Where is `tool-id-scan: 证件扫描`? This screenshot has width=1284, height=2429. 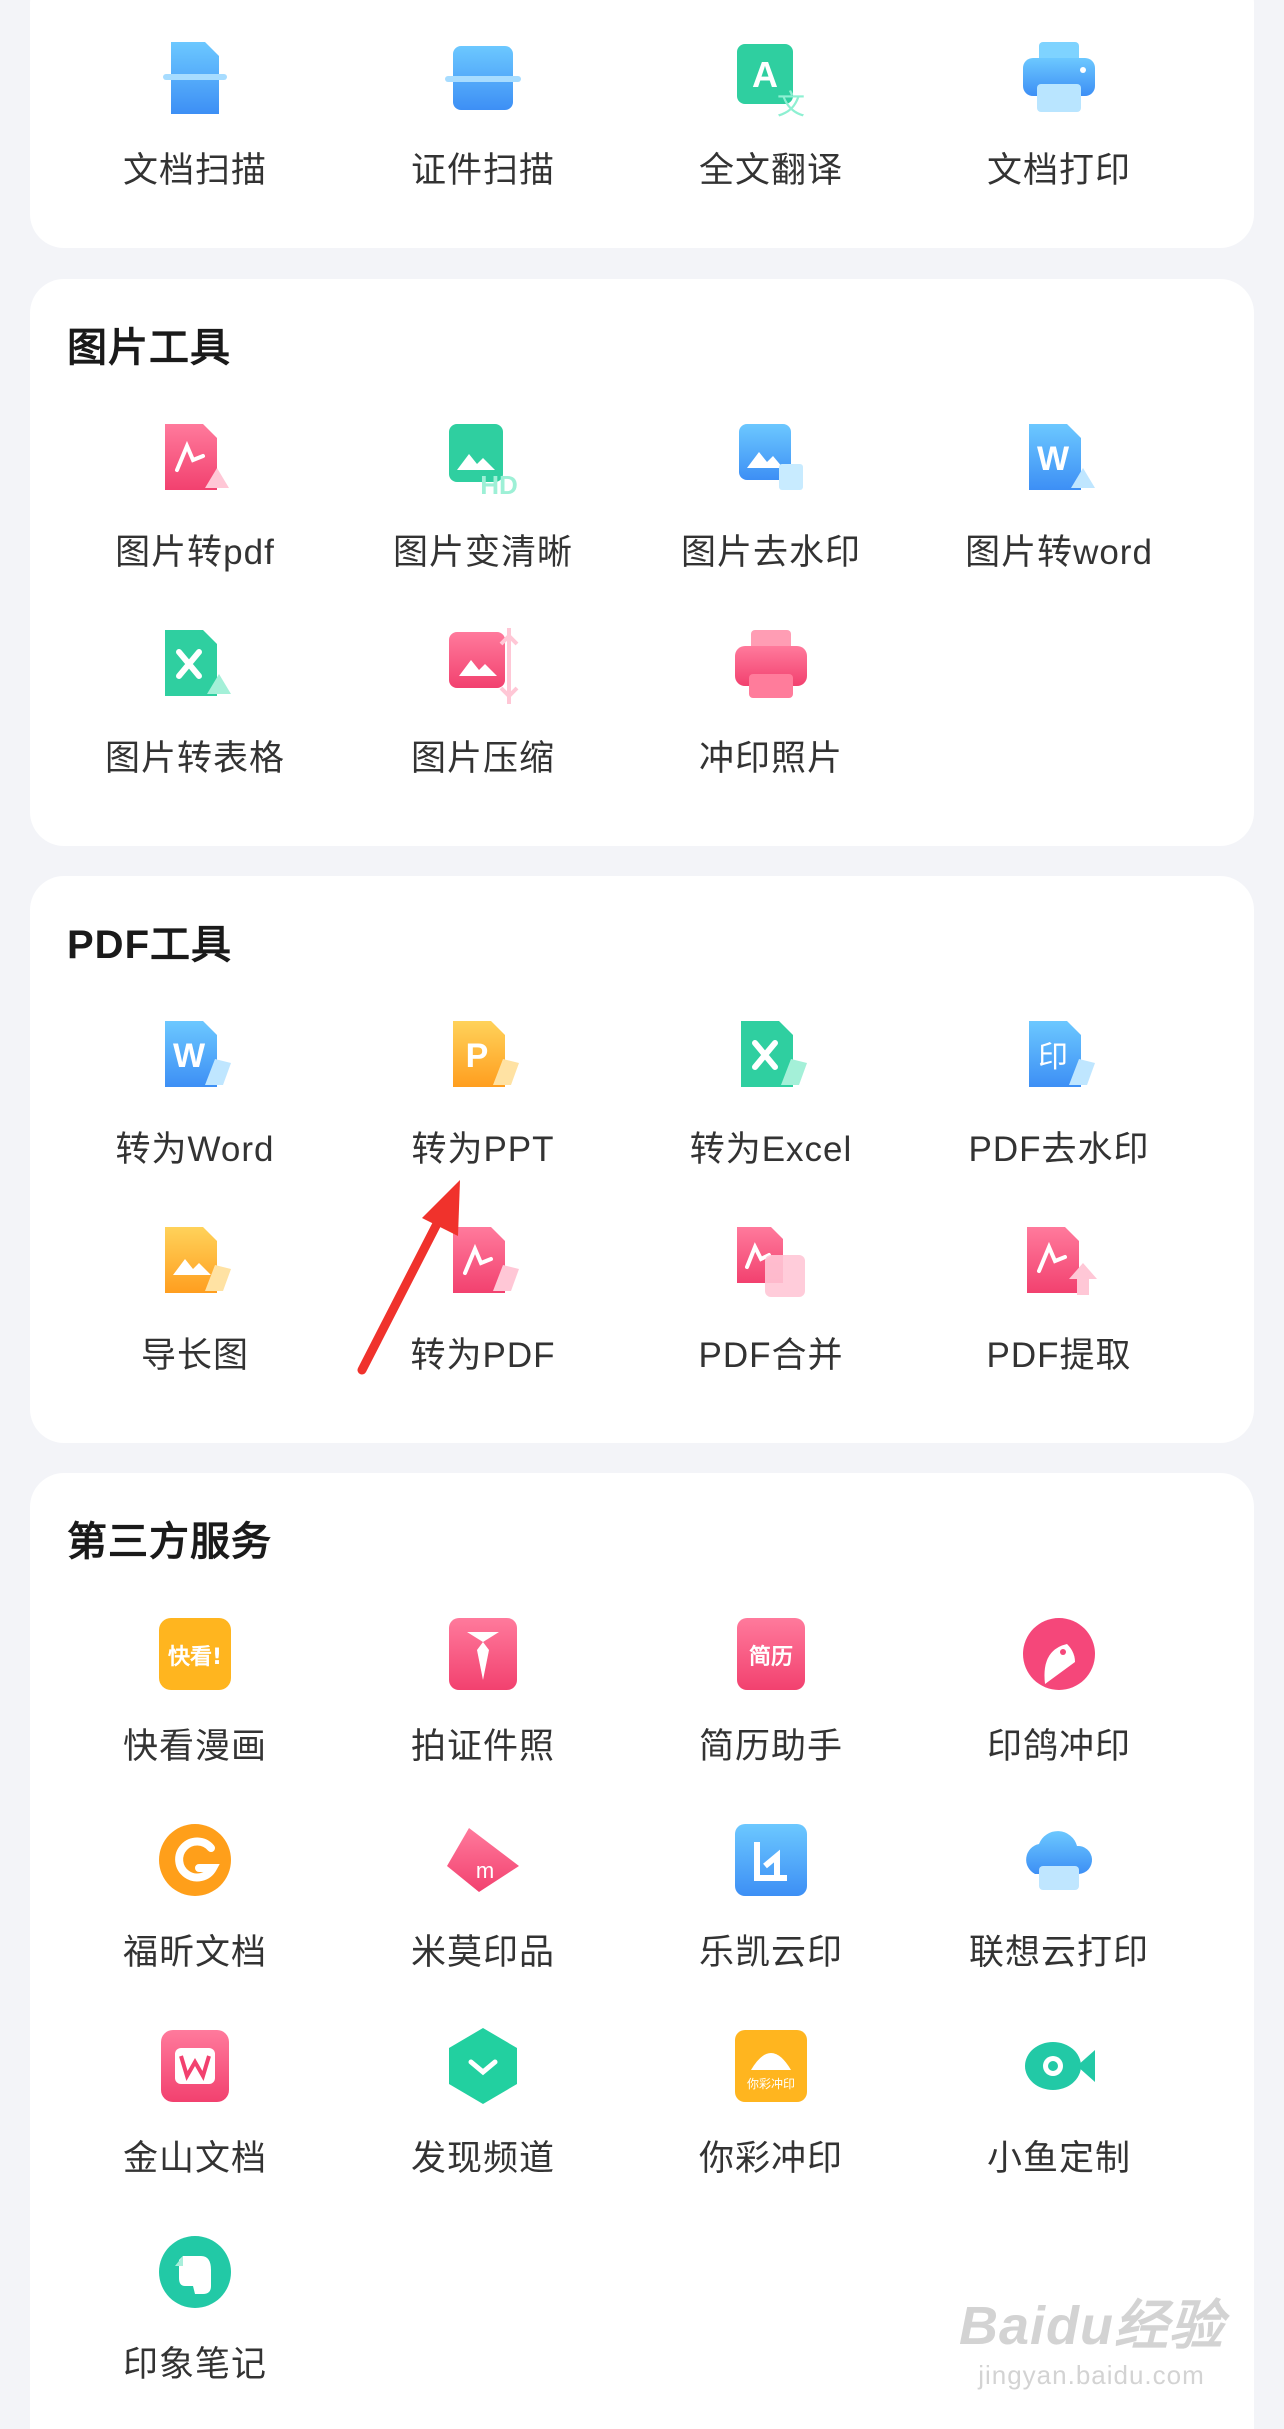 tool-id-scan: 证件扫描 is located at coordinates (483, 132).